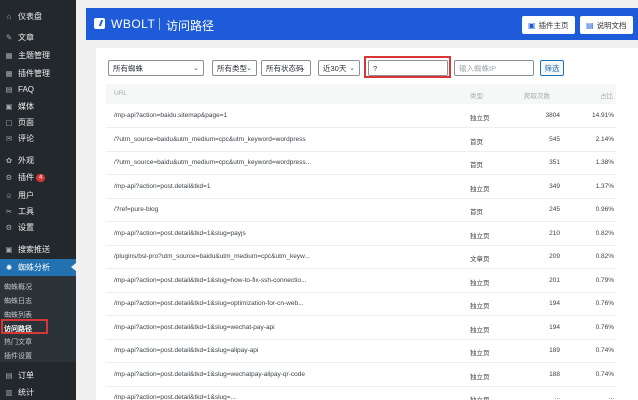 The width and height of the screenshot is (638, 400). Describe the element at coordinates (38, 160) in the screenshot. I see `sidebar-item-8: ✿ 外观` at that location.